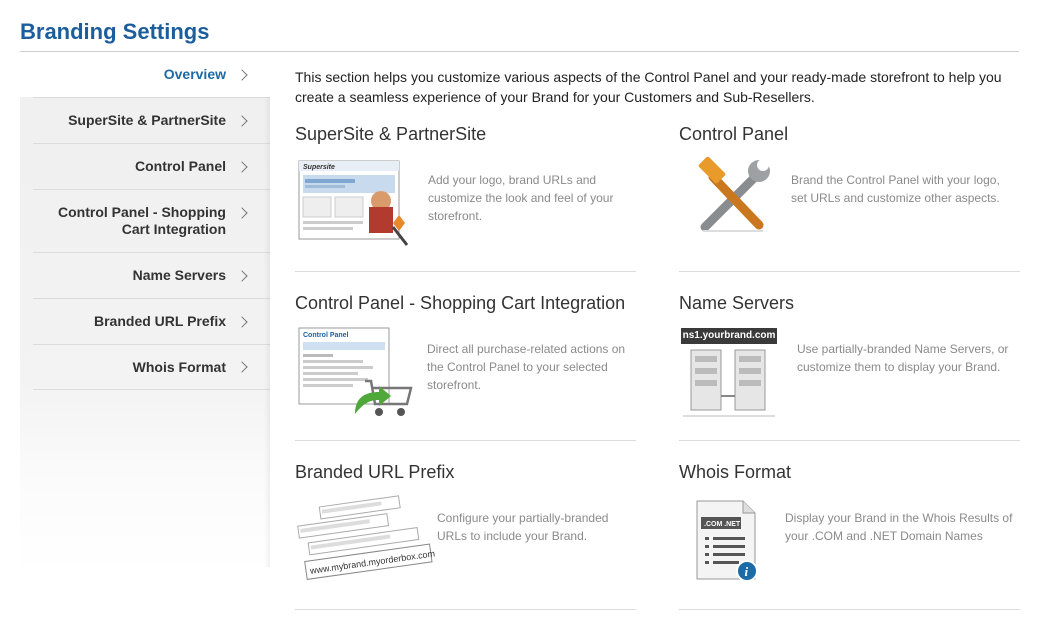  What do you see at coordinates (729, 383) in the screenshot?
I see `servers-icon` at bounding box center [729, 383].